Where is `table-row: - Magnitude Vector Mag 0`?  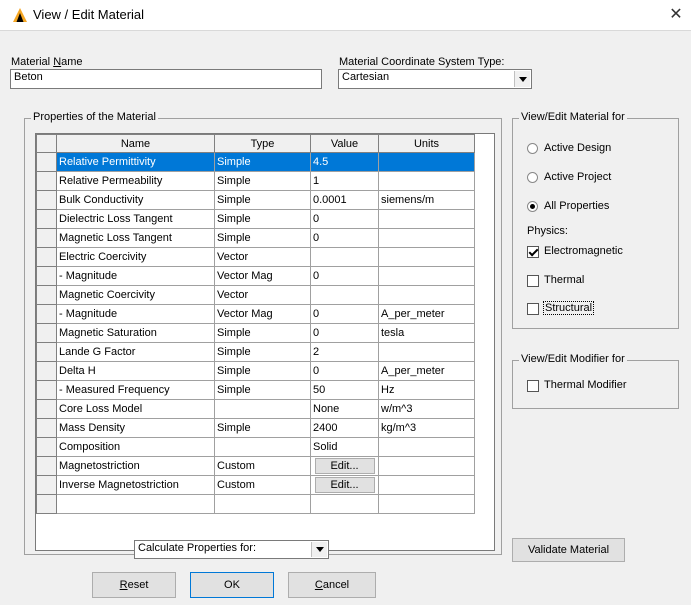 table-row: - Magnitude Vector Mag 0 is located at coordinates (255, 276).